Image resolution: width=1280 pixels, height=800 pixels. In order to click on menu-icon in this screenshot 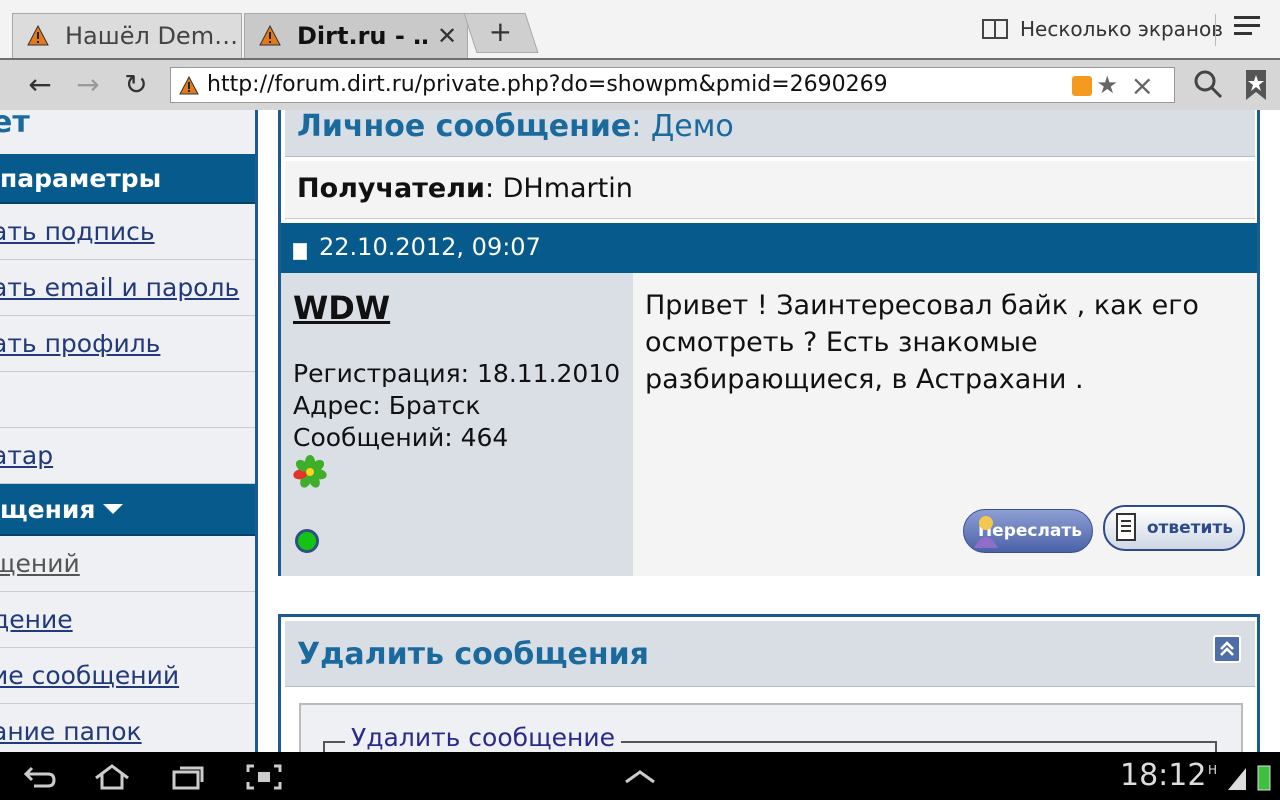, I will do `click(1247, 28)`.